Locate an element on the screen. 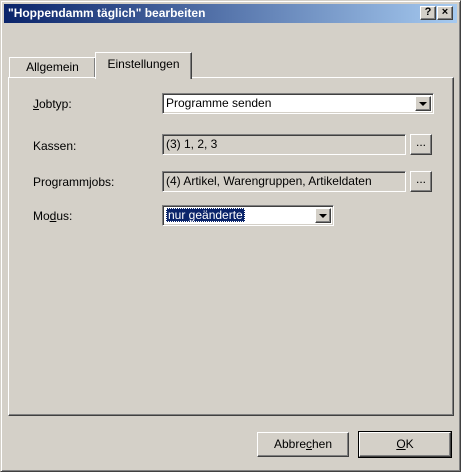 This screenshot has width=461, height=472. ok-button: OK is located at coordinates (405, 444).